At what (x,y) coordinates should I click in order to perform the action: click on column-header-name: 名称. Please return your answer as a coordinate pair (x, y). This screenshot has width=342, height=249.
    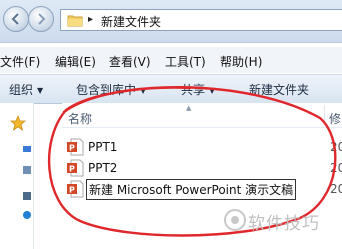
    Looking at the image, I should click on (80, 118).